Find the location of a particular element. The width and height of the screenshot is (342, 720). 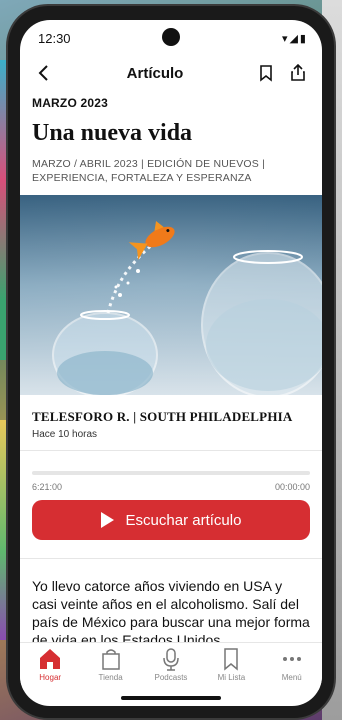

listen-article-button: Escuchar artículo is located at coordinates (171, 520).